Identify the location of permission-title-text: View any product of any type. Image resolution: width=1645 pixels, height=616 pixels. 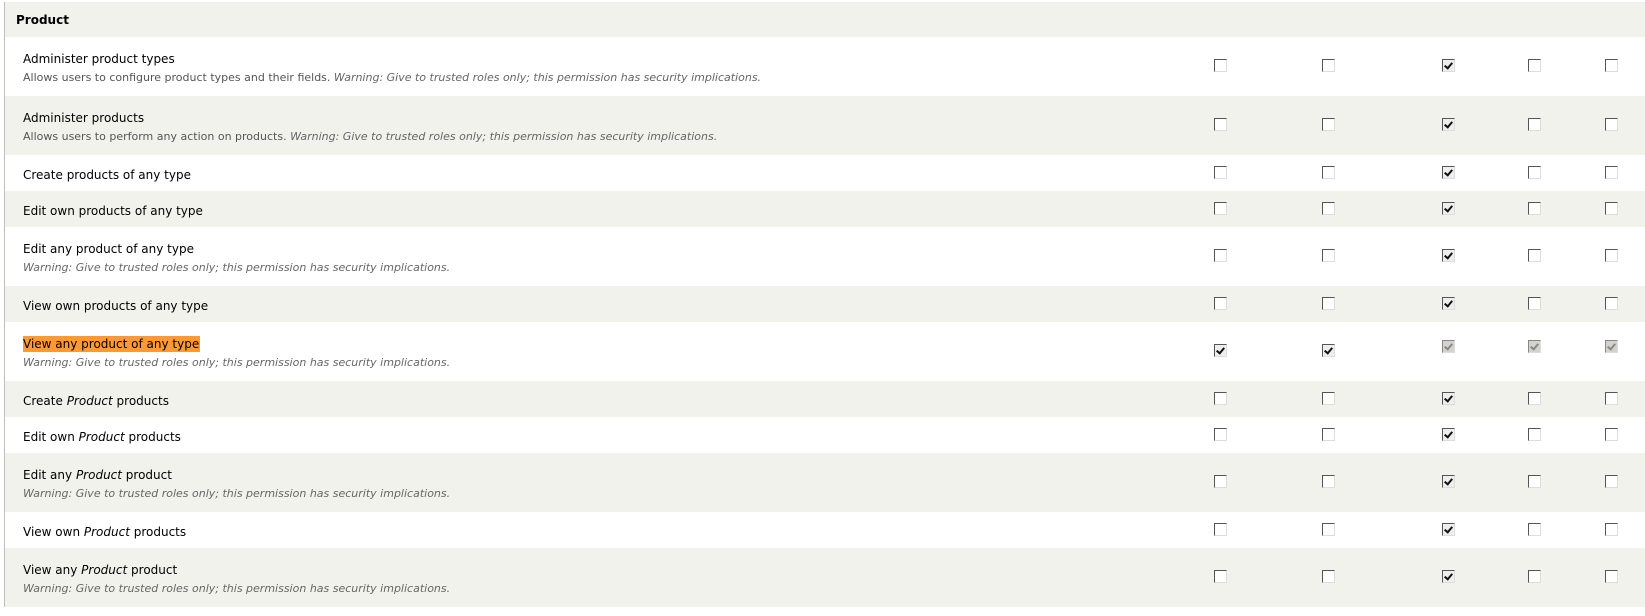
(111, 344).